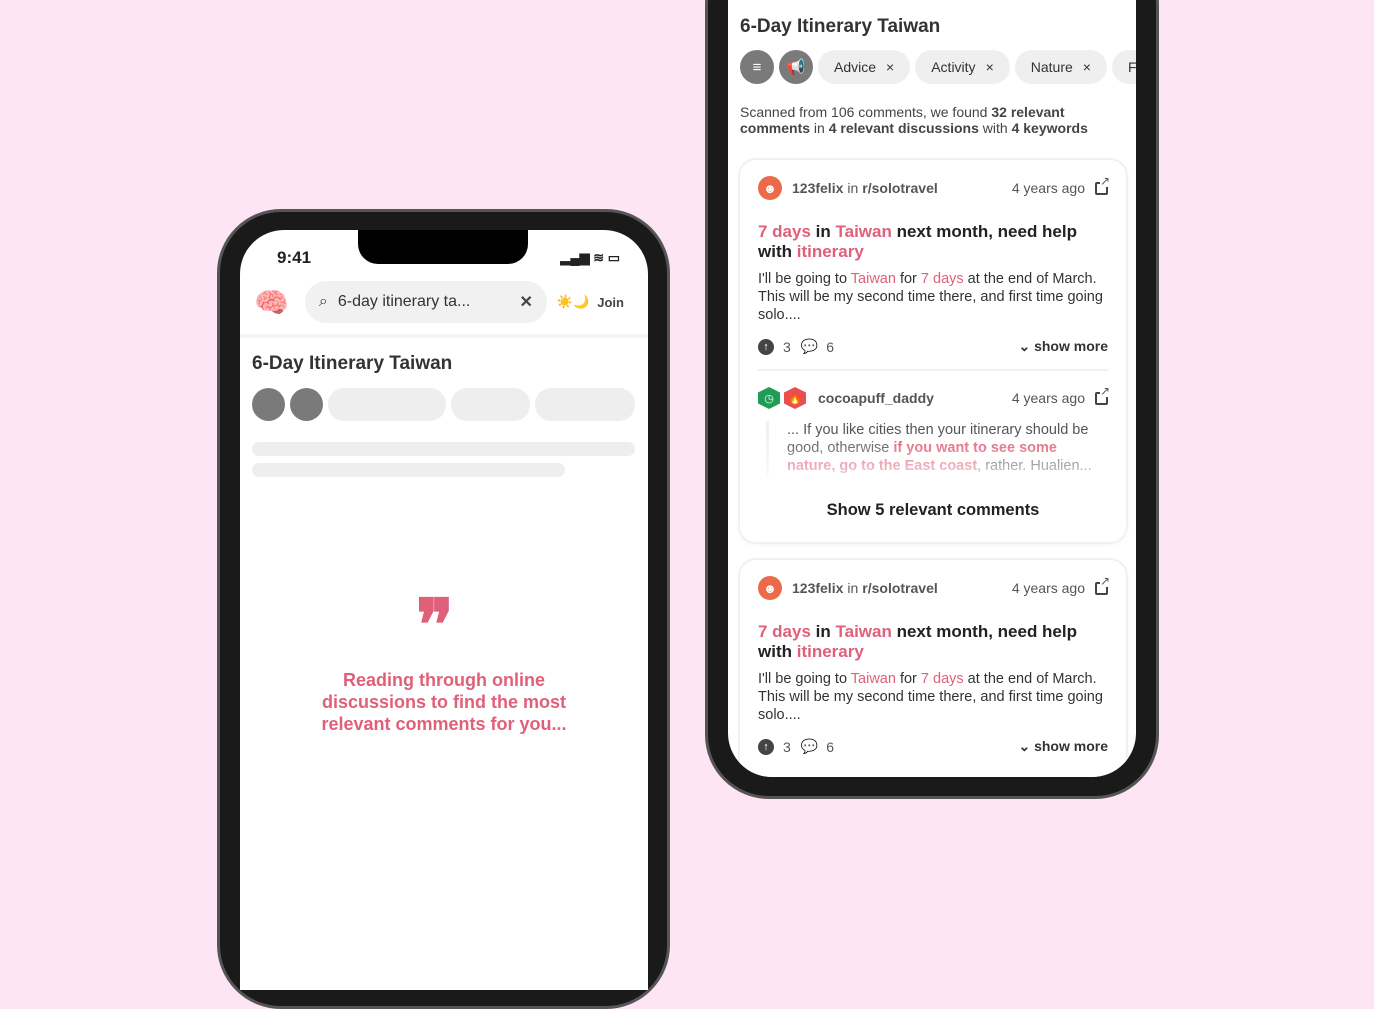  What do you see at coordinates (1060, 67) in the screenshot?
I see `chip-nature: Nature ×` at bounding box center [1060, 67].